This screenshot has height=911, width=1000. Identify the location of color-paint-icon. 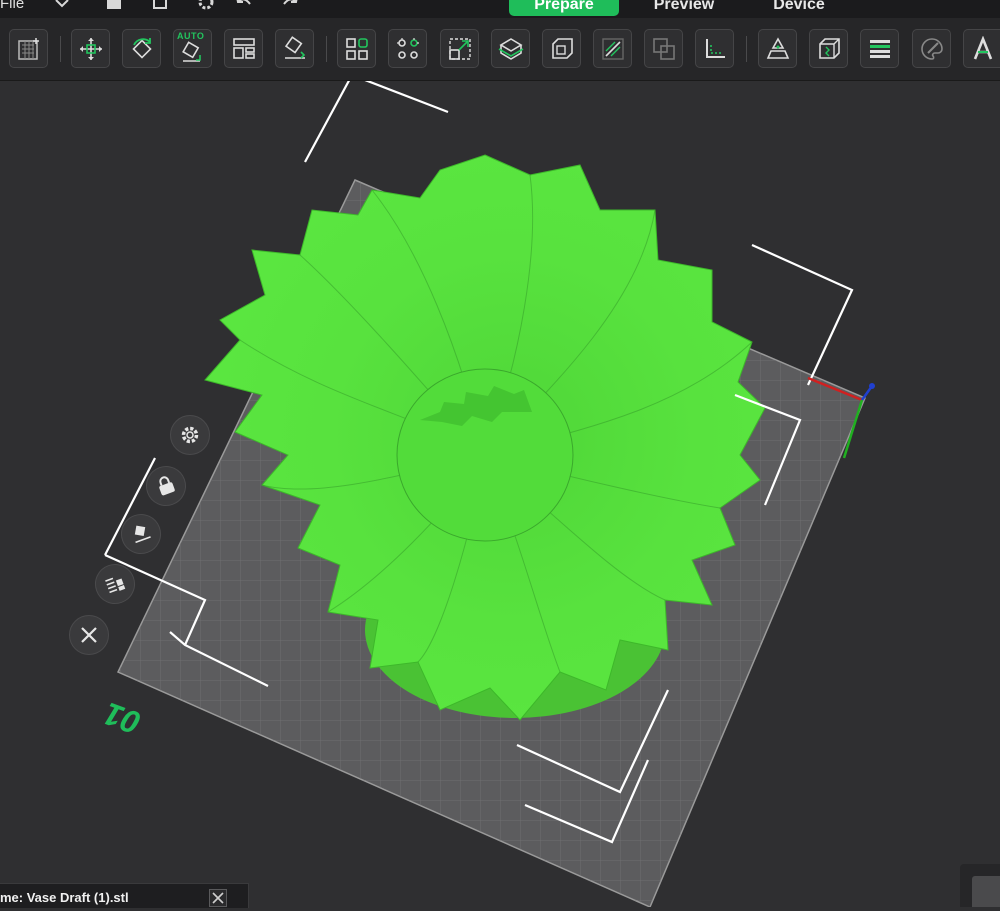
(932, 49).